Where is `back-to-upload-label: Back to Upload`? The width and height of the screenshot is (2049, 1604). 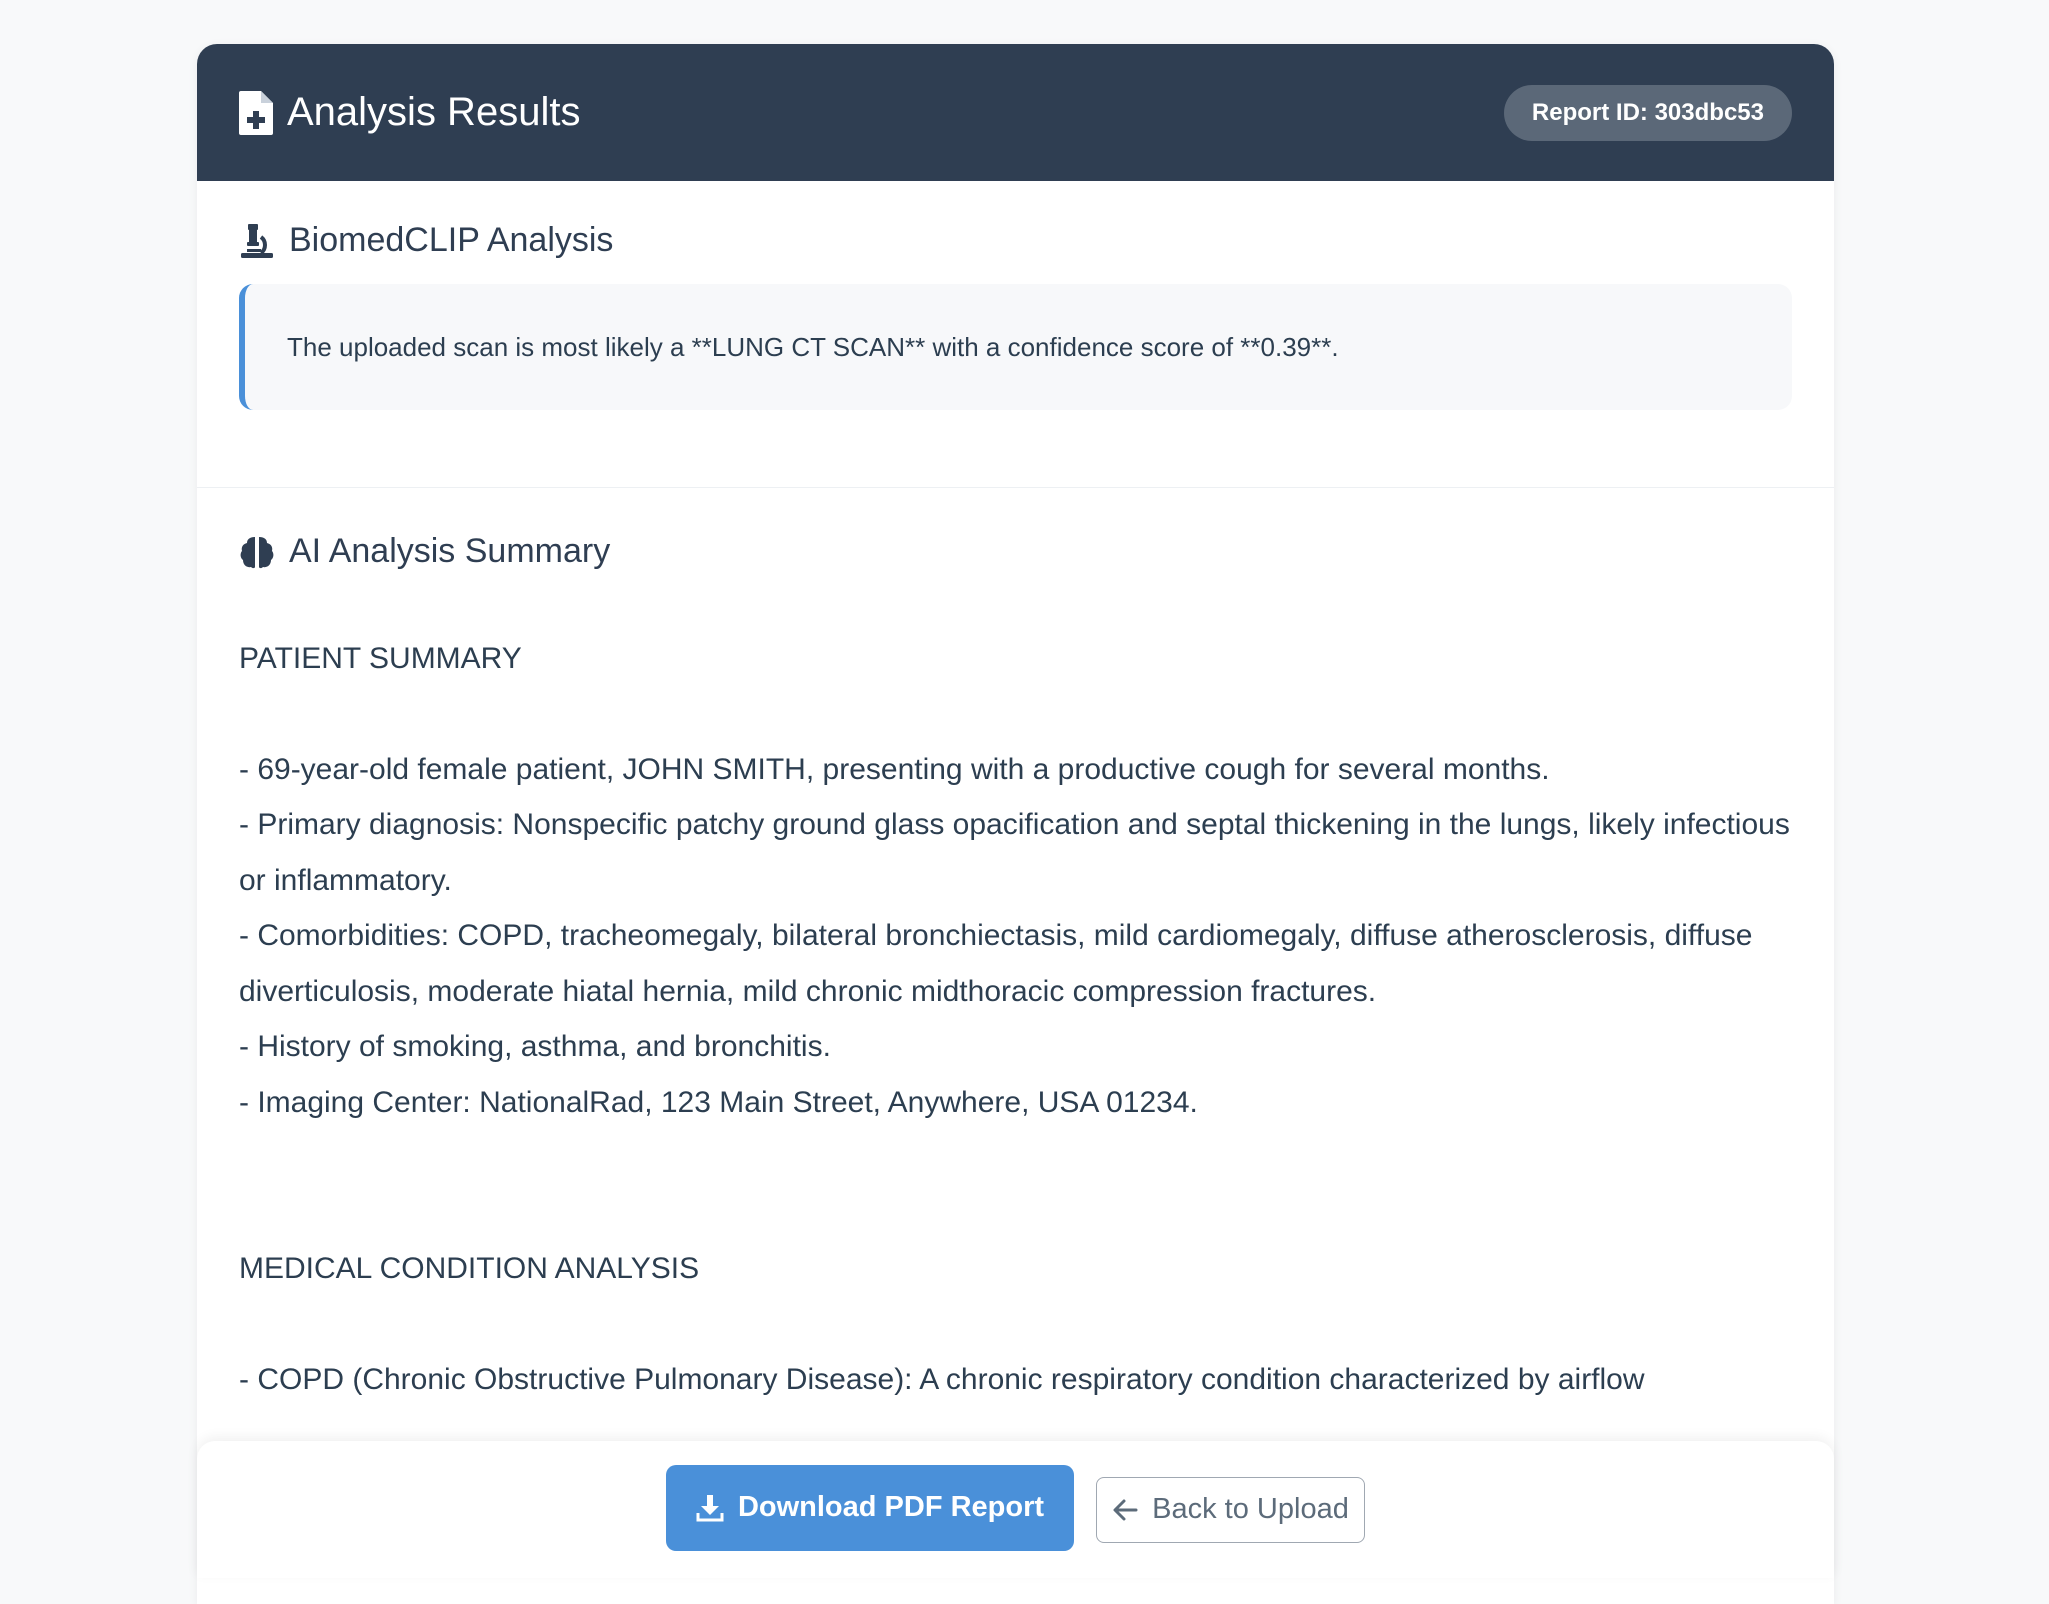
back-to-upload-label: Back to Upload is located at coordinates (1250, 1509).